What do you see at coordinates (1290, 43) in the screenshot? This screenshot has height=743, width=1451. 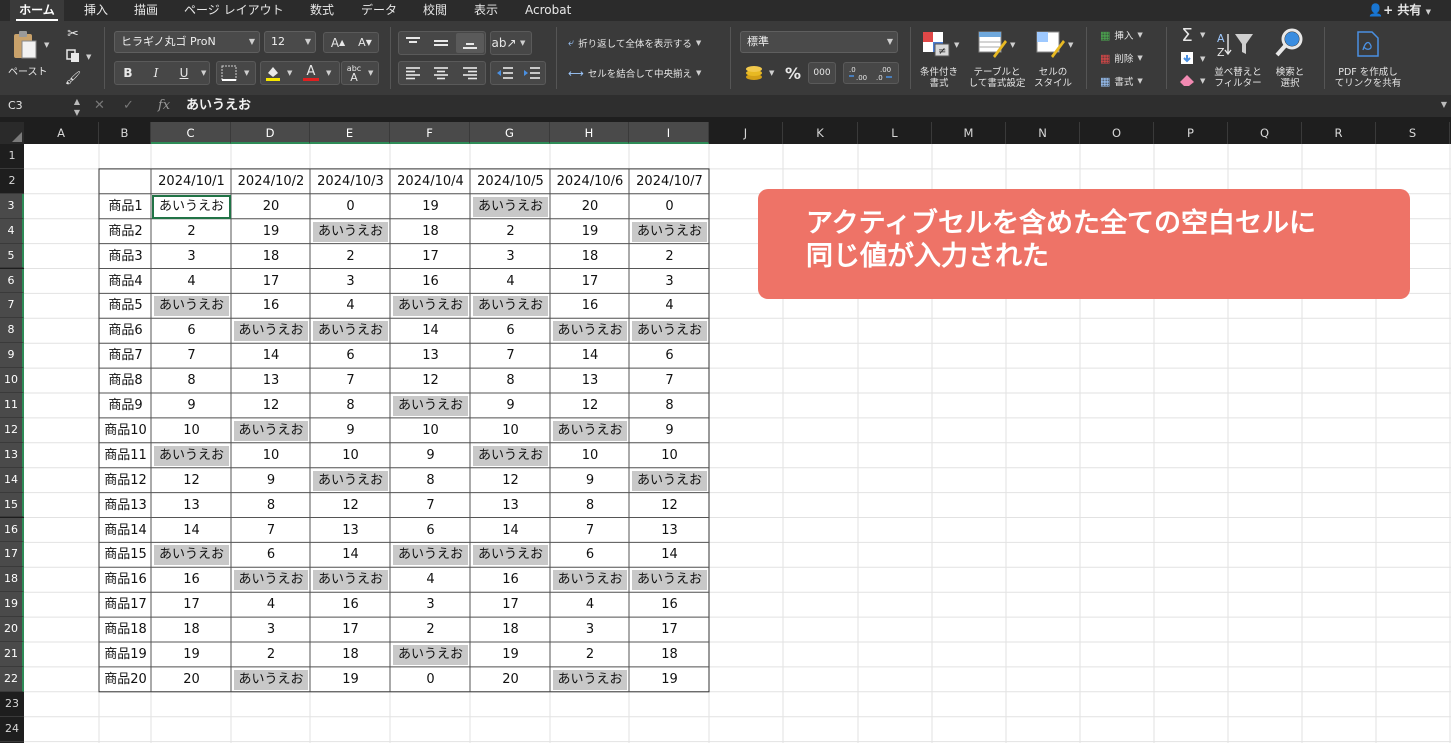 I see `find-select-icon` at bounding box center [1290, 43].